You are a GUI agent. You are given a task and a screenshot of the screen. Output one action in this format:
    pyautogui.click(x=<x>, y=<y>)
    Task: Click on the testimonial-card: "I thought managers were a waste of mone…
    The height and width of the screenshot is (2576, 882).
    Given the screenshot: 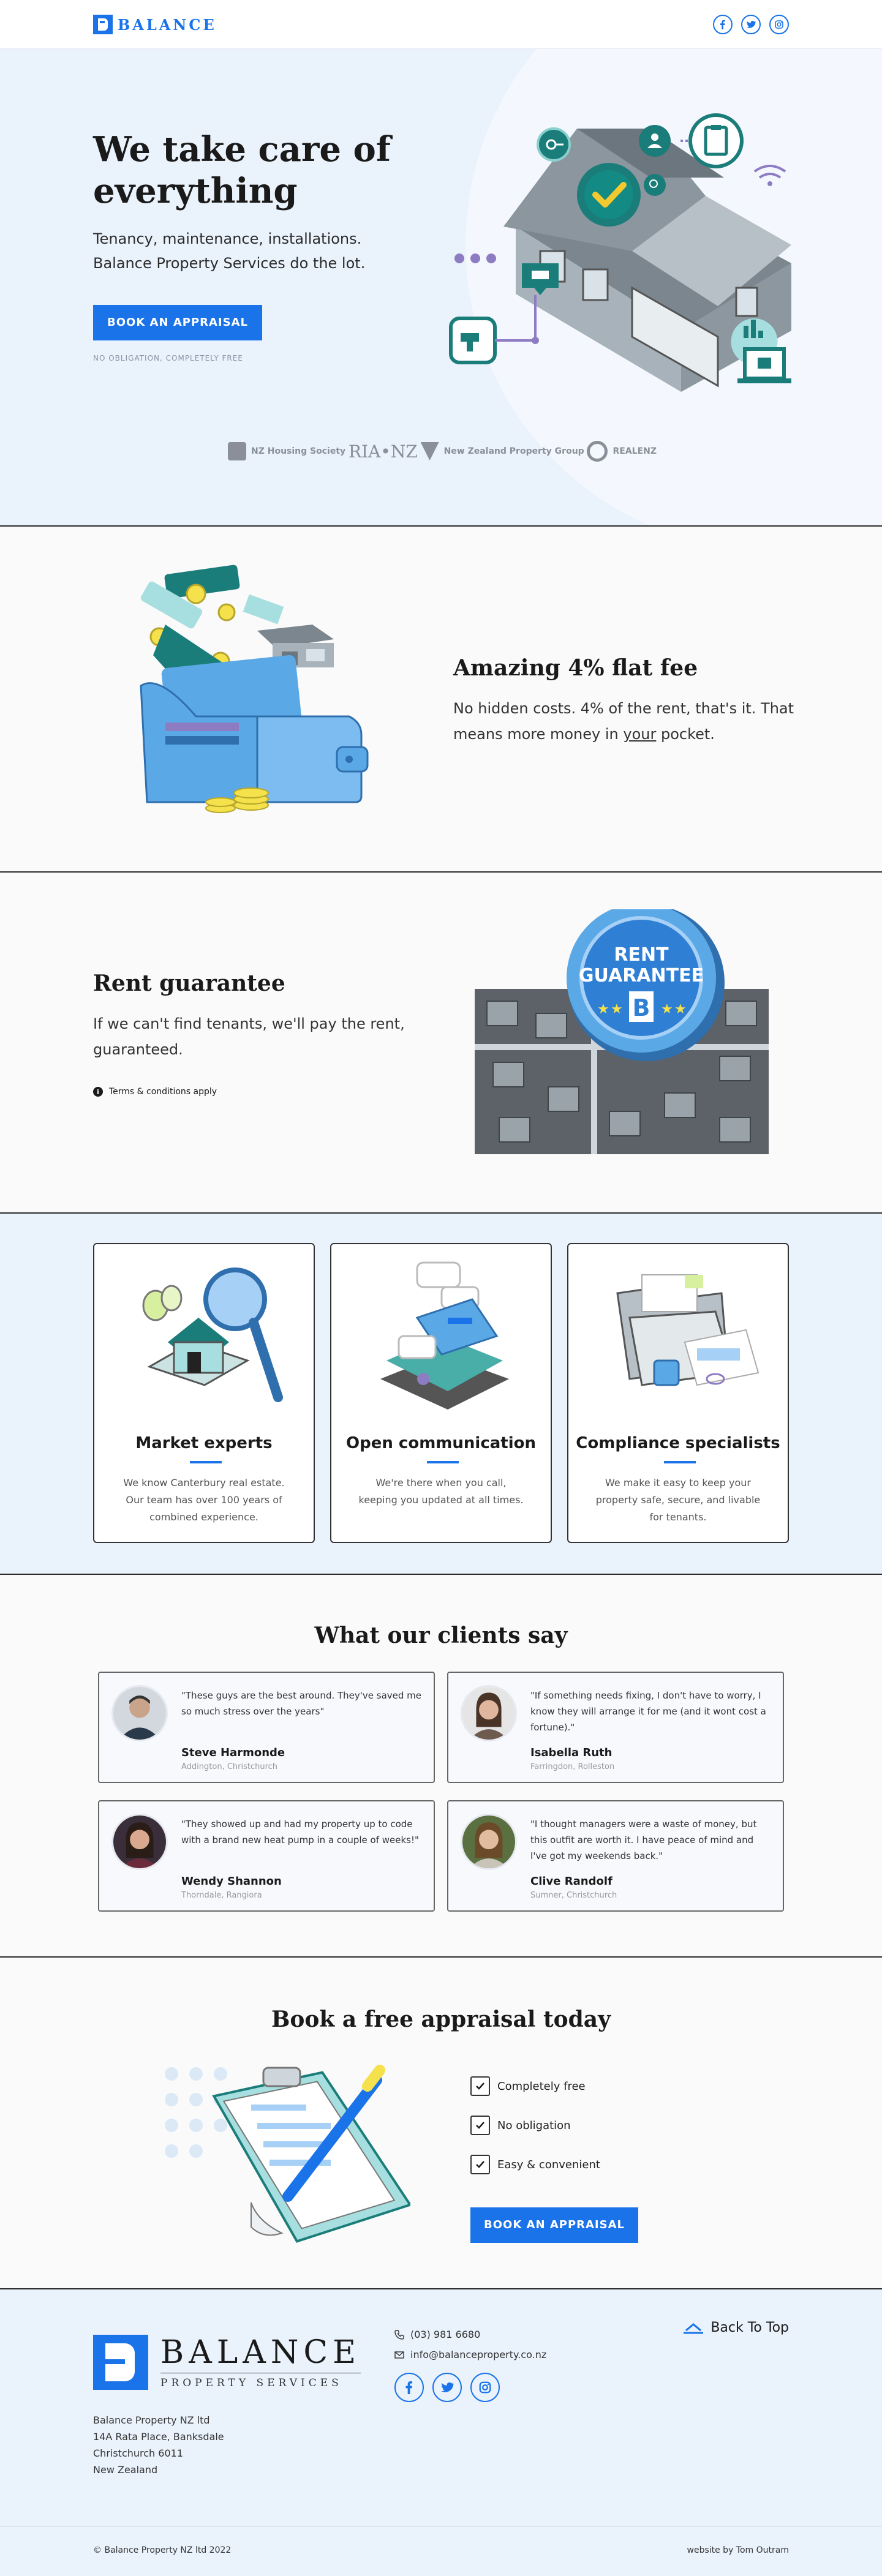 What is the action you would take?
    pyautogui.click(x=616, y=1856)
    